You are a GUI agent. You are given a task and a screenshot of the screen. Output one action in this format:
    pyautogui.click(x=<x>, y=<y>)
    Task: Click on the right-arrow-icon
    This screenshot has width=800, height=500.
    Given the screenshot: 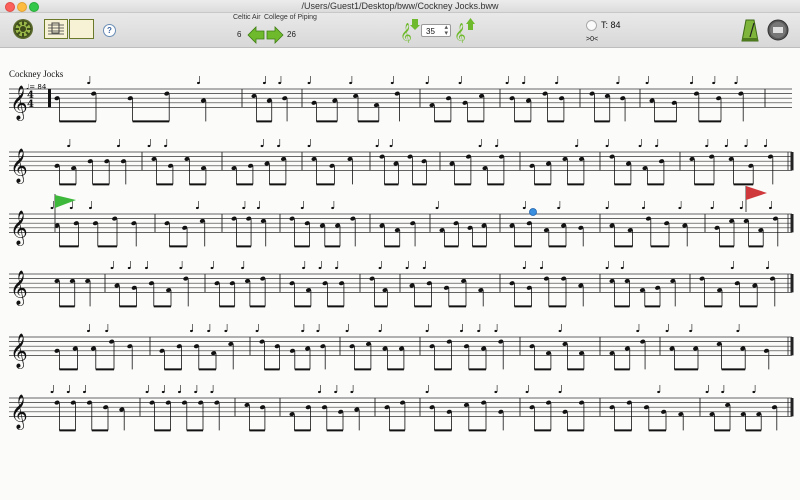 What is the action you would take?
    pyautogui.click(x=275, y=35)
    